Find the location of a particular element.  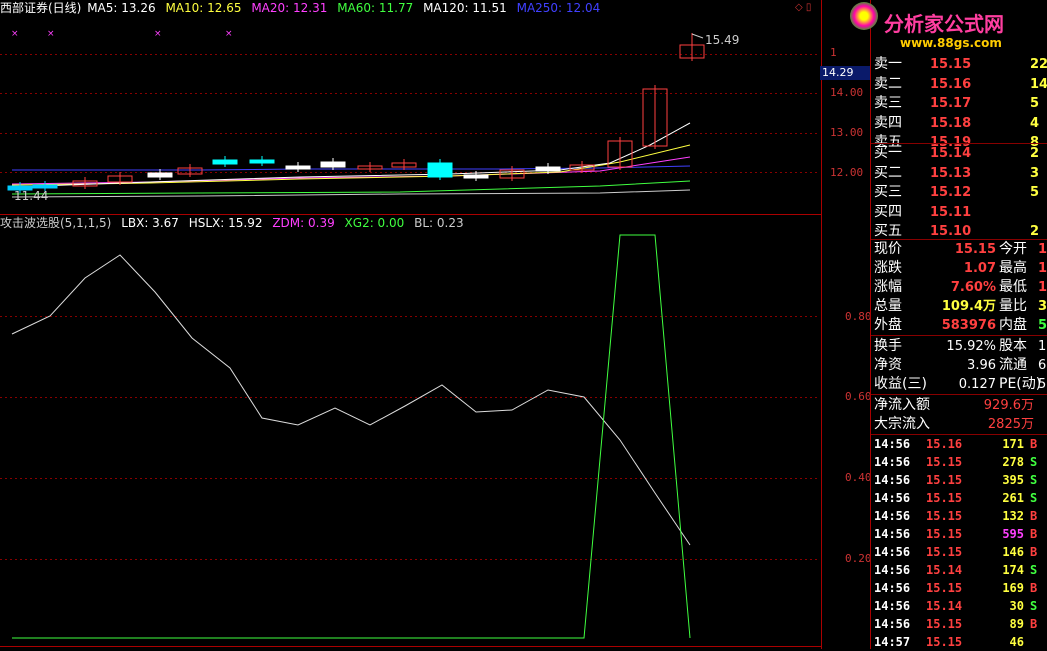

quote-value: 14. is located at coordinates (1042, 287).